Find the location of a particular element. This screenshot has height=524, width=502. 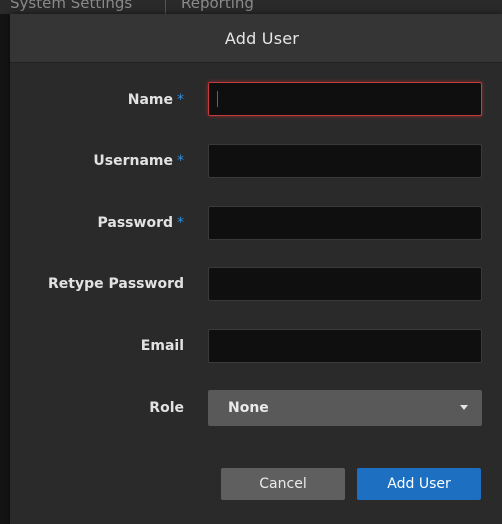

role-select: None is located at coordinates (345, 408).